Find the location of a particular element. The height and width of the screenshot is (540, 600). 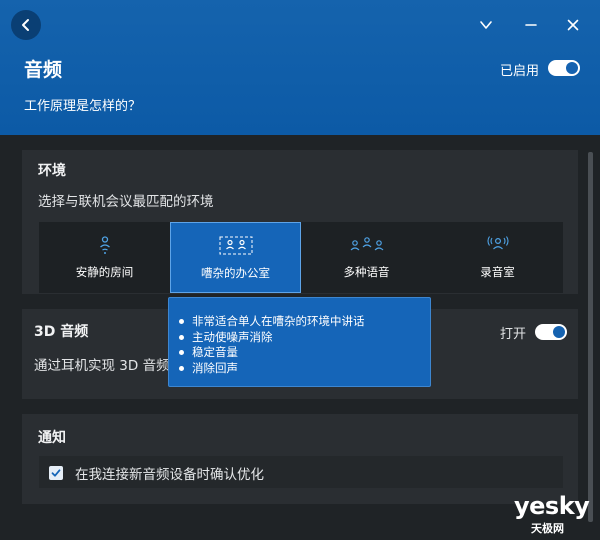

env-option-noisy-office: 嘈杂的办公室 is located at coordinates (235, 257).